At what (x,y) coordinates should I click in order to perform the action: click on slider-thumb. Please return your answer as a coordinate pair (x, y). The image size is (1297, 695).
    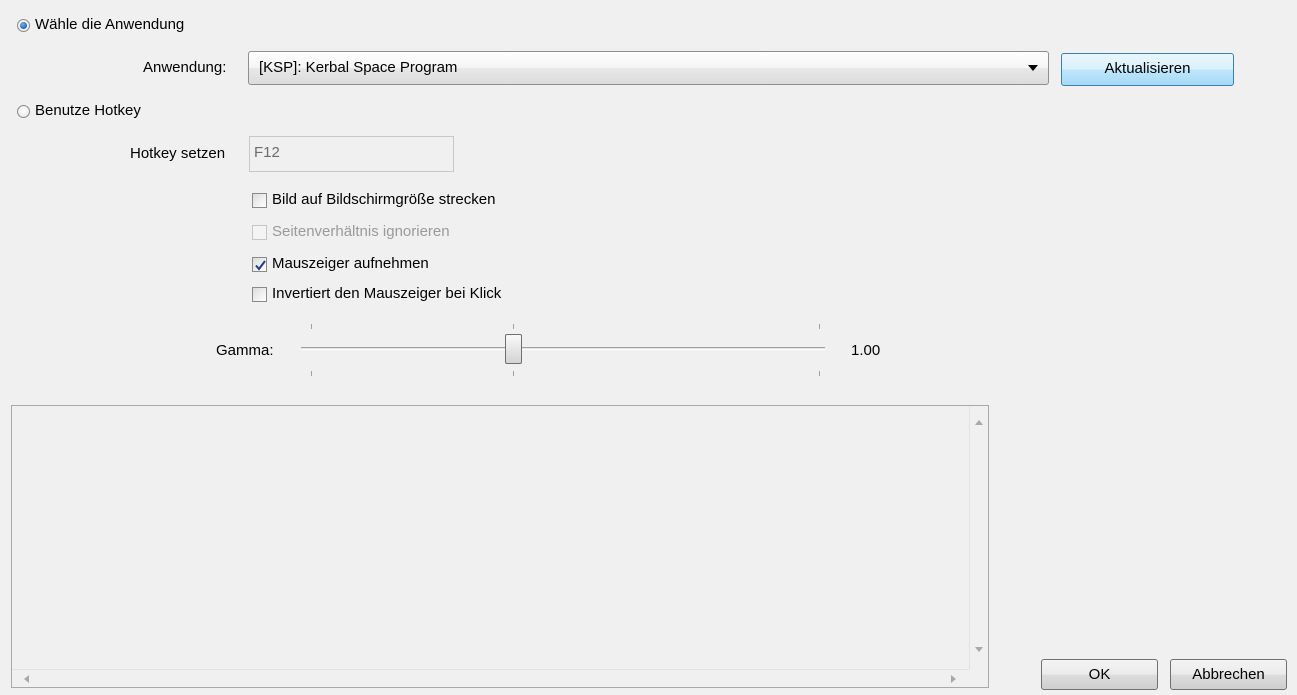
    Looking at the image, I should click on (513, 349).